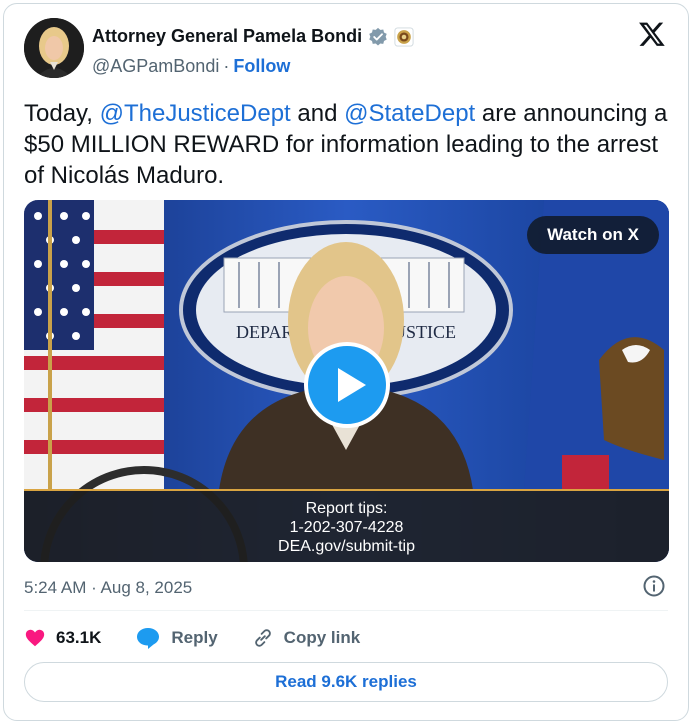 The width and height of the screenshot is (692, 724). Describe the element at coordinates (322, 637) in the screenshot. I see `copy-link-label: Copy link` at that location.